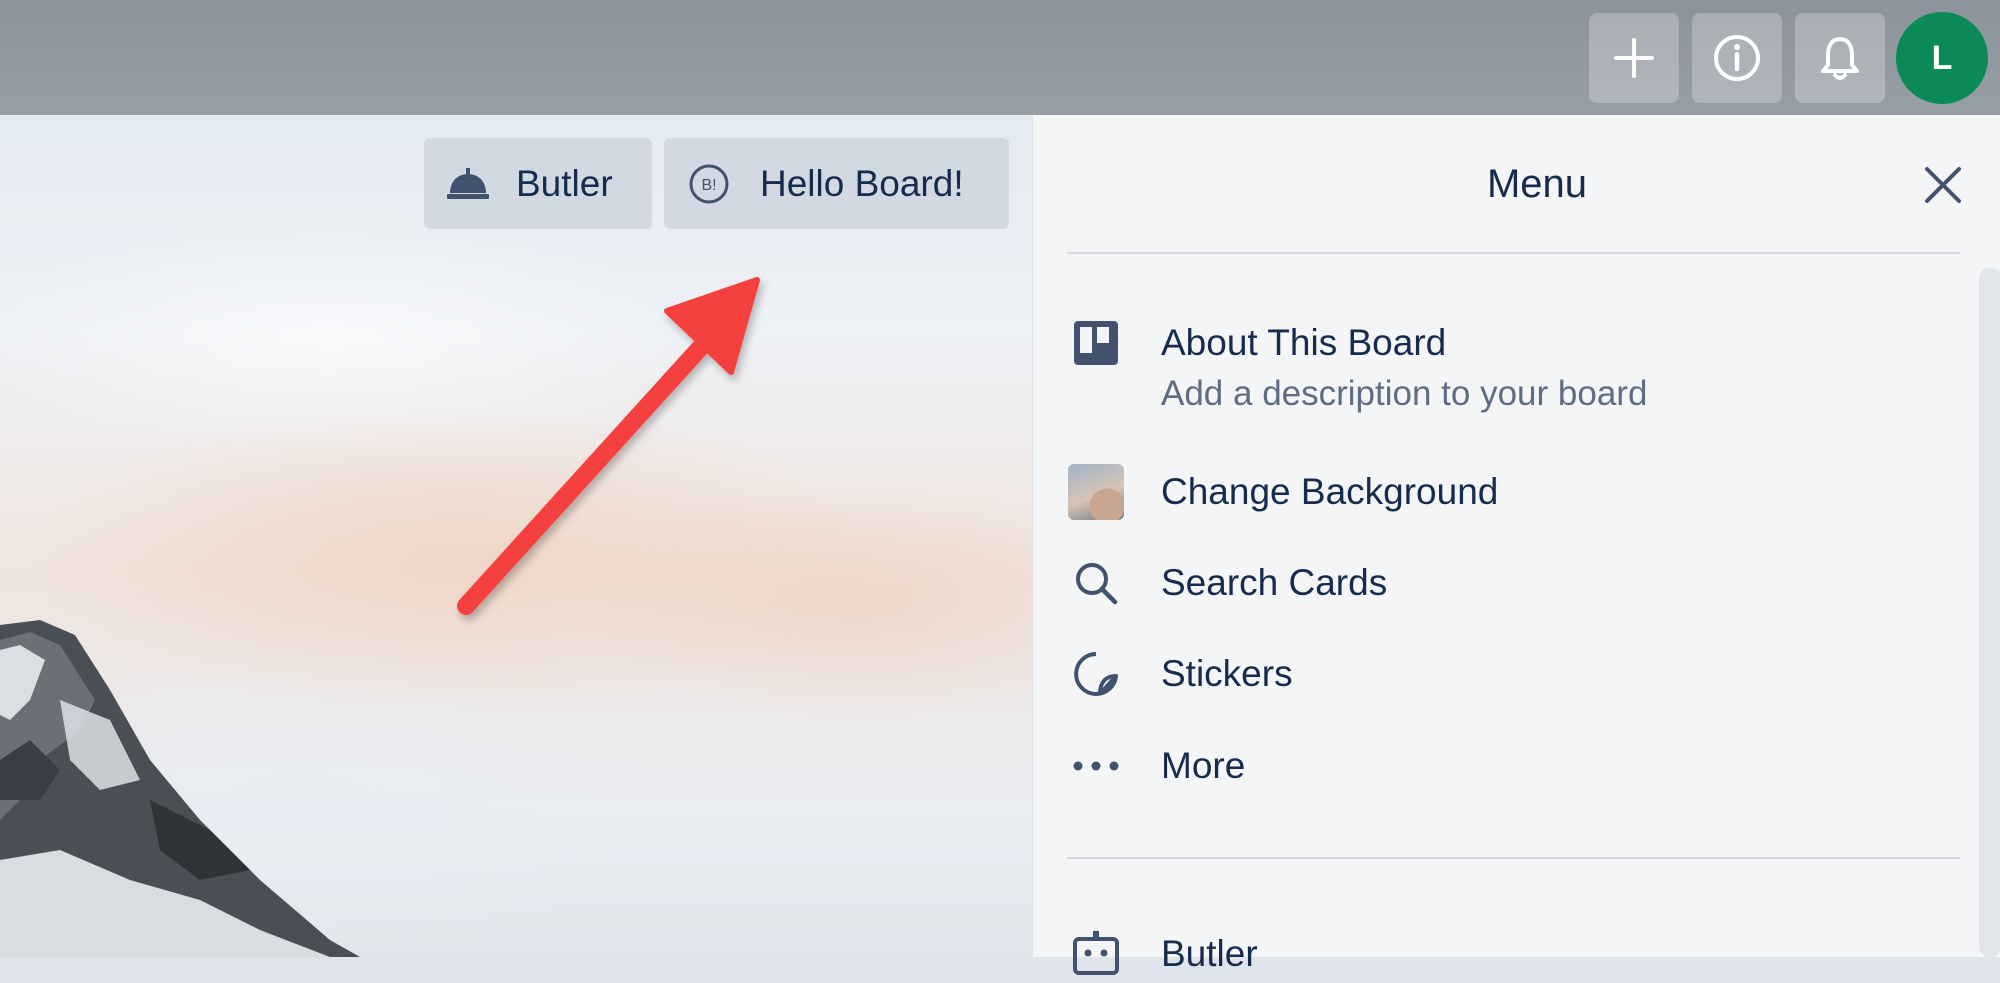 The image size is (2000, 983). Describe the element at coordinates (1203, 765) in the screenshot. I see `menu-item-more-label: More` at that location.